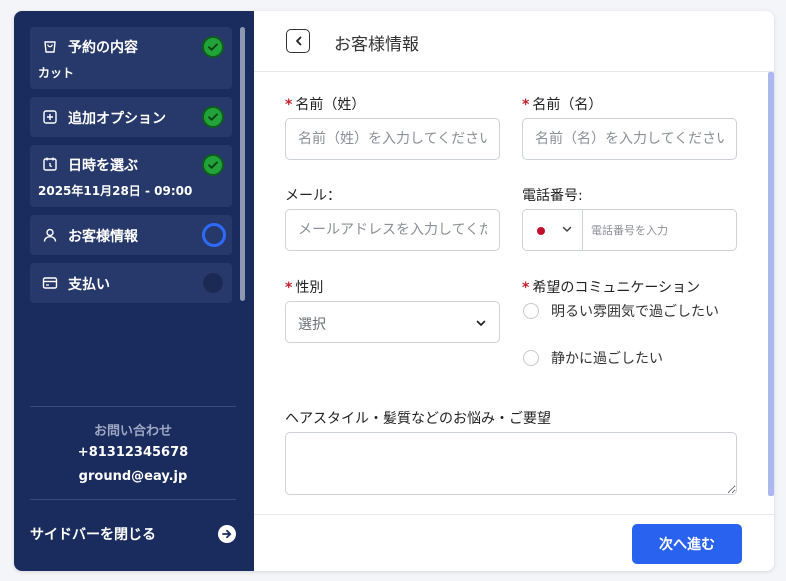 This screenshot has width=786, height=581. Describe the element at coordinates (313, 196) in the screenshot. I see `email-label: メール：` at that location.